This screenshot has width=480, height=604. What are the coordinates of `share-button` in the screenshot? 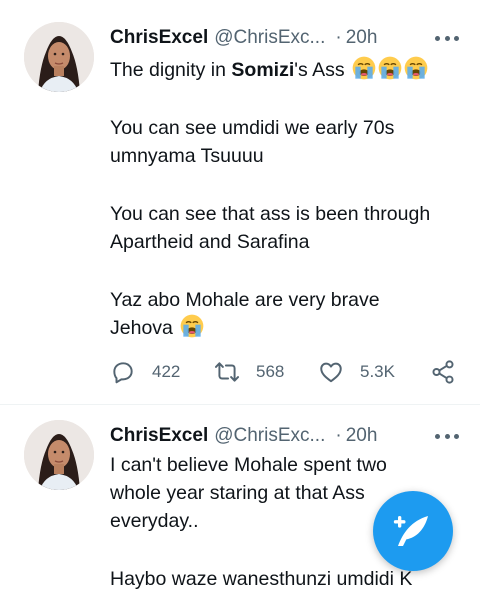 It's located at (443, 372).